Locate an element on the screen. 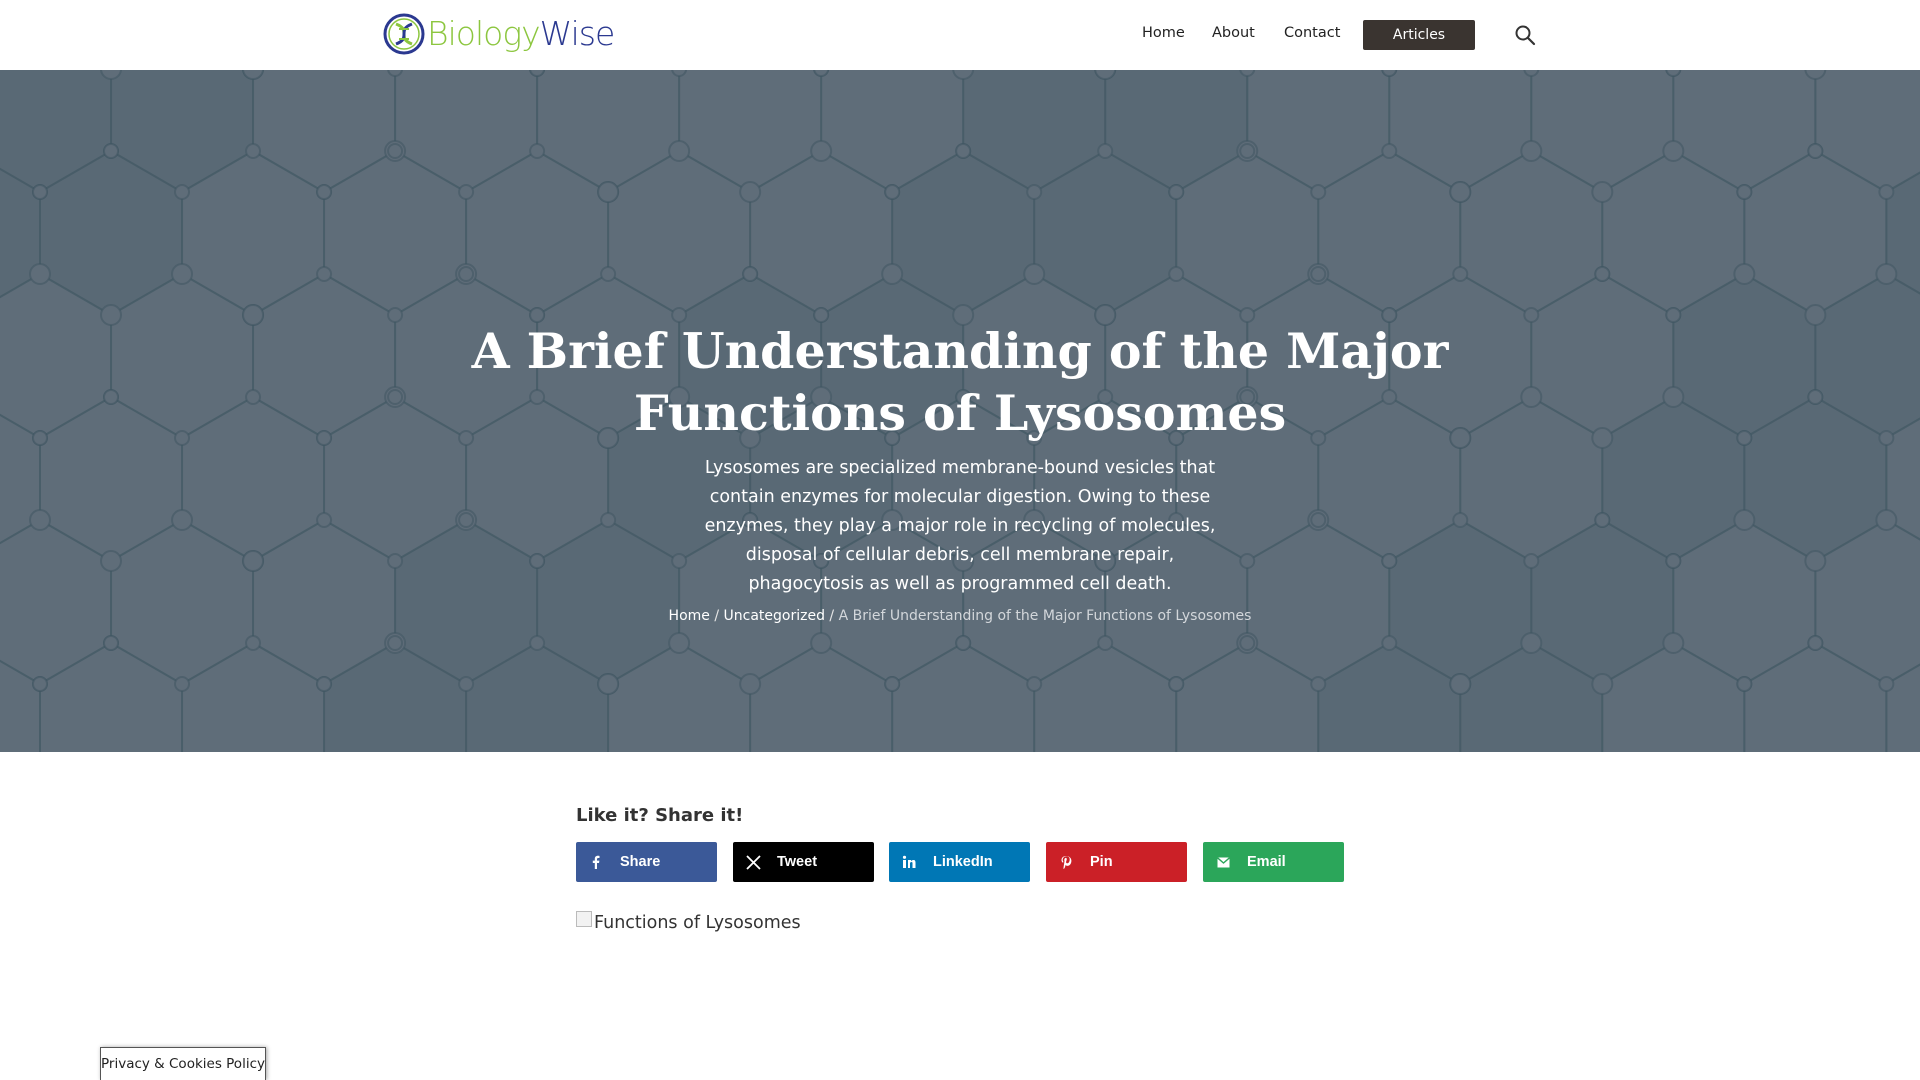 Image resolution: width=1920 pixels, height=1080 pixels. privacy-cookies-button: Privacy & Cookies Policy is located at coordinates (183, 1063).